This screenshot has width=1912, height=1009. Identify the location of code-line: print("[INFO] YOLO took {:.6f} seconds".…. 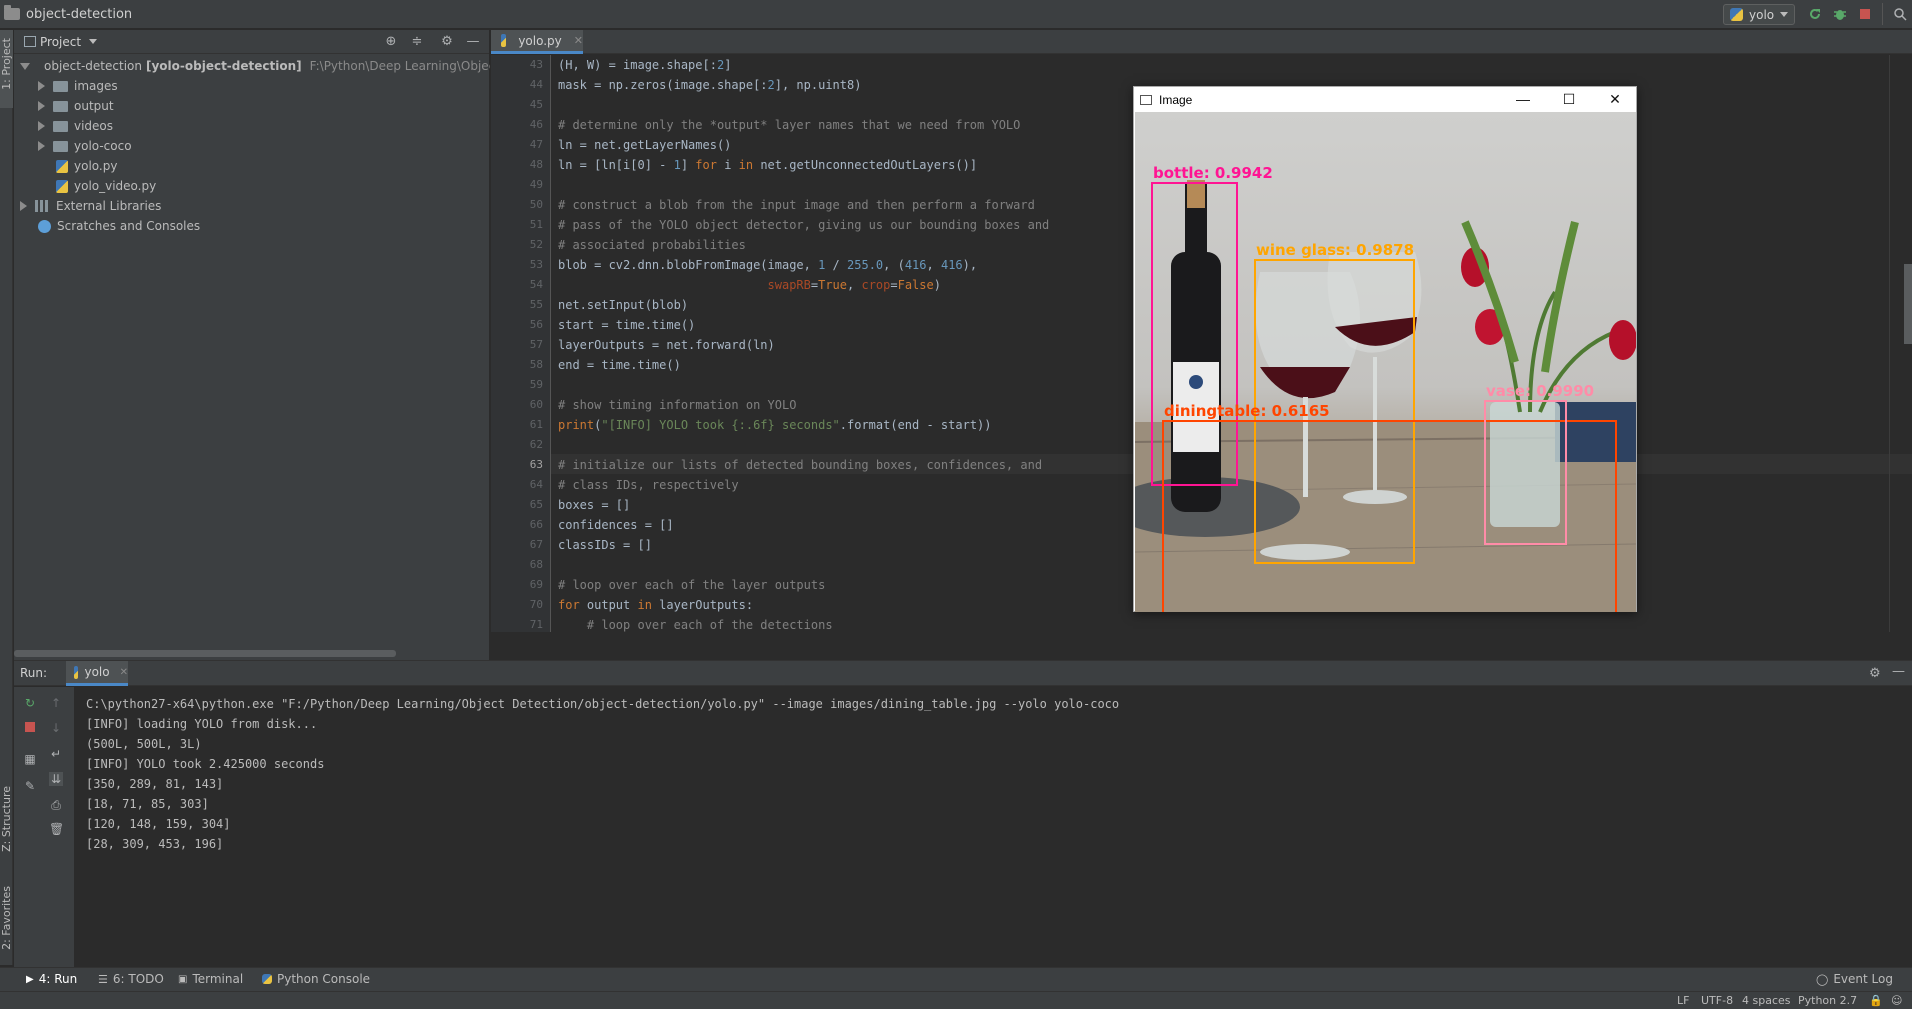
(775, 425).